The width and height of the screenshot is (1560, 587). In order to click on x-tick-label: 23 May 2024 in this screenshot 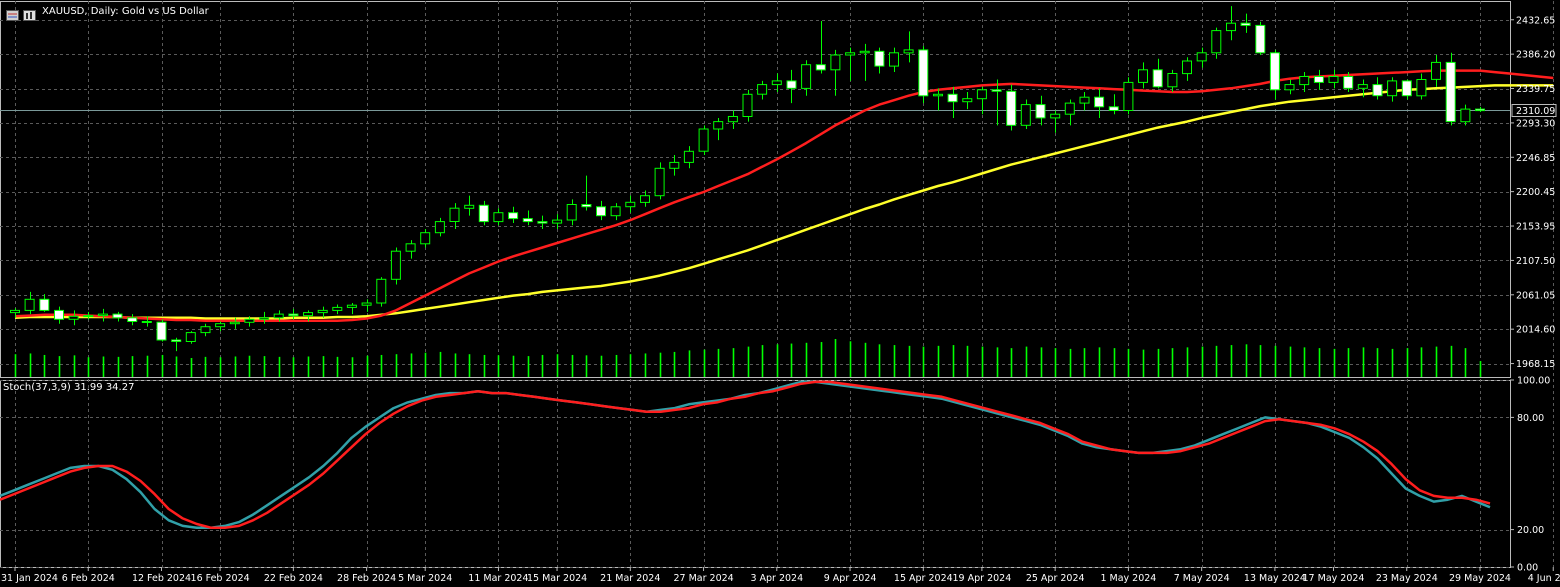, I will do `click(1407, 578)`.